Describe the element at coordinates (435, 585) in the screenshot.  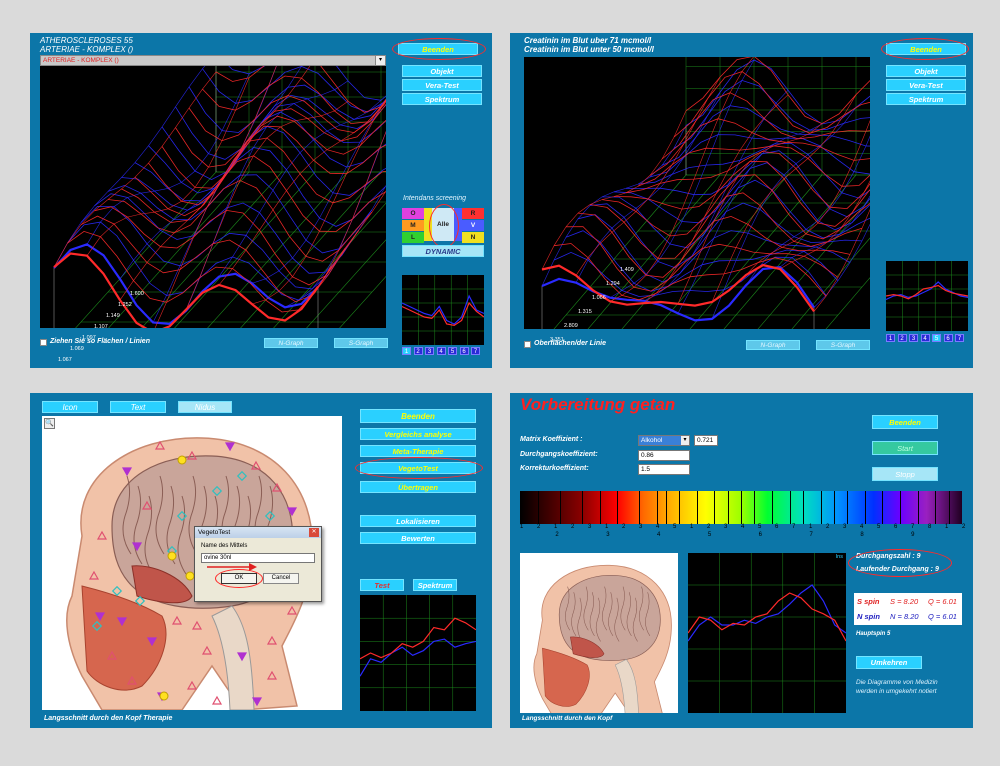
I see `tab-spektrum: Spektrum` at that location.